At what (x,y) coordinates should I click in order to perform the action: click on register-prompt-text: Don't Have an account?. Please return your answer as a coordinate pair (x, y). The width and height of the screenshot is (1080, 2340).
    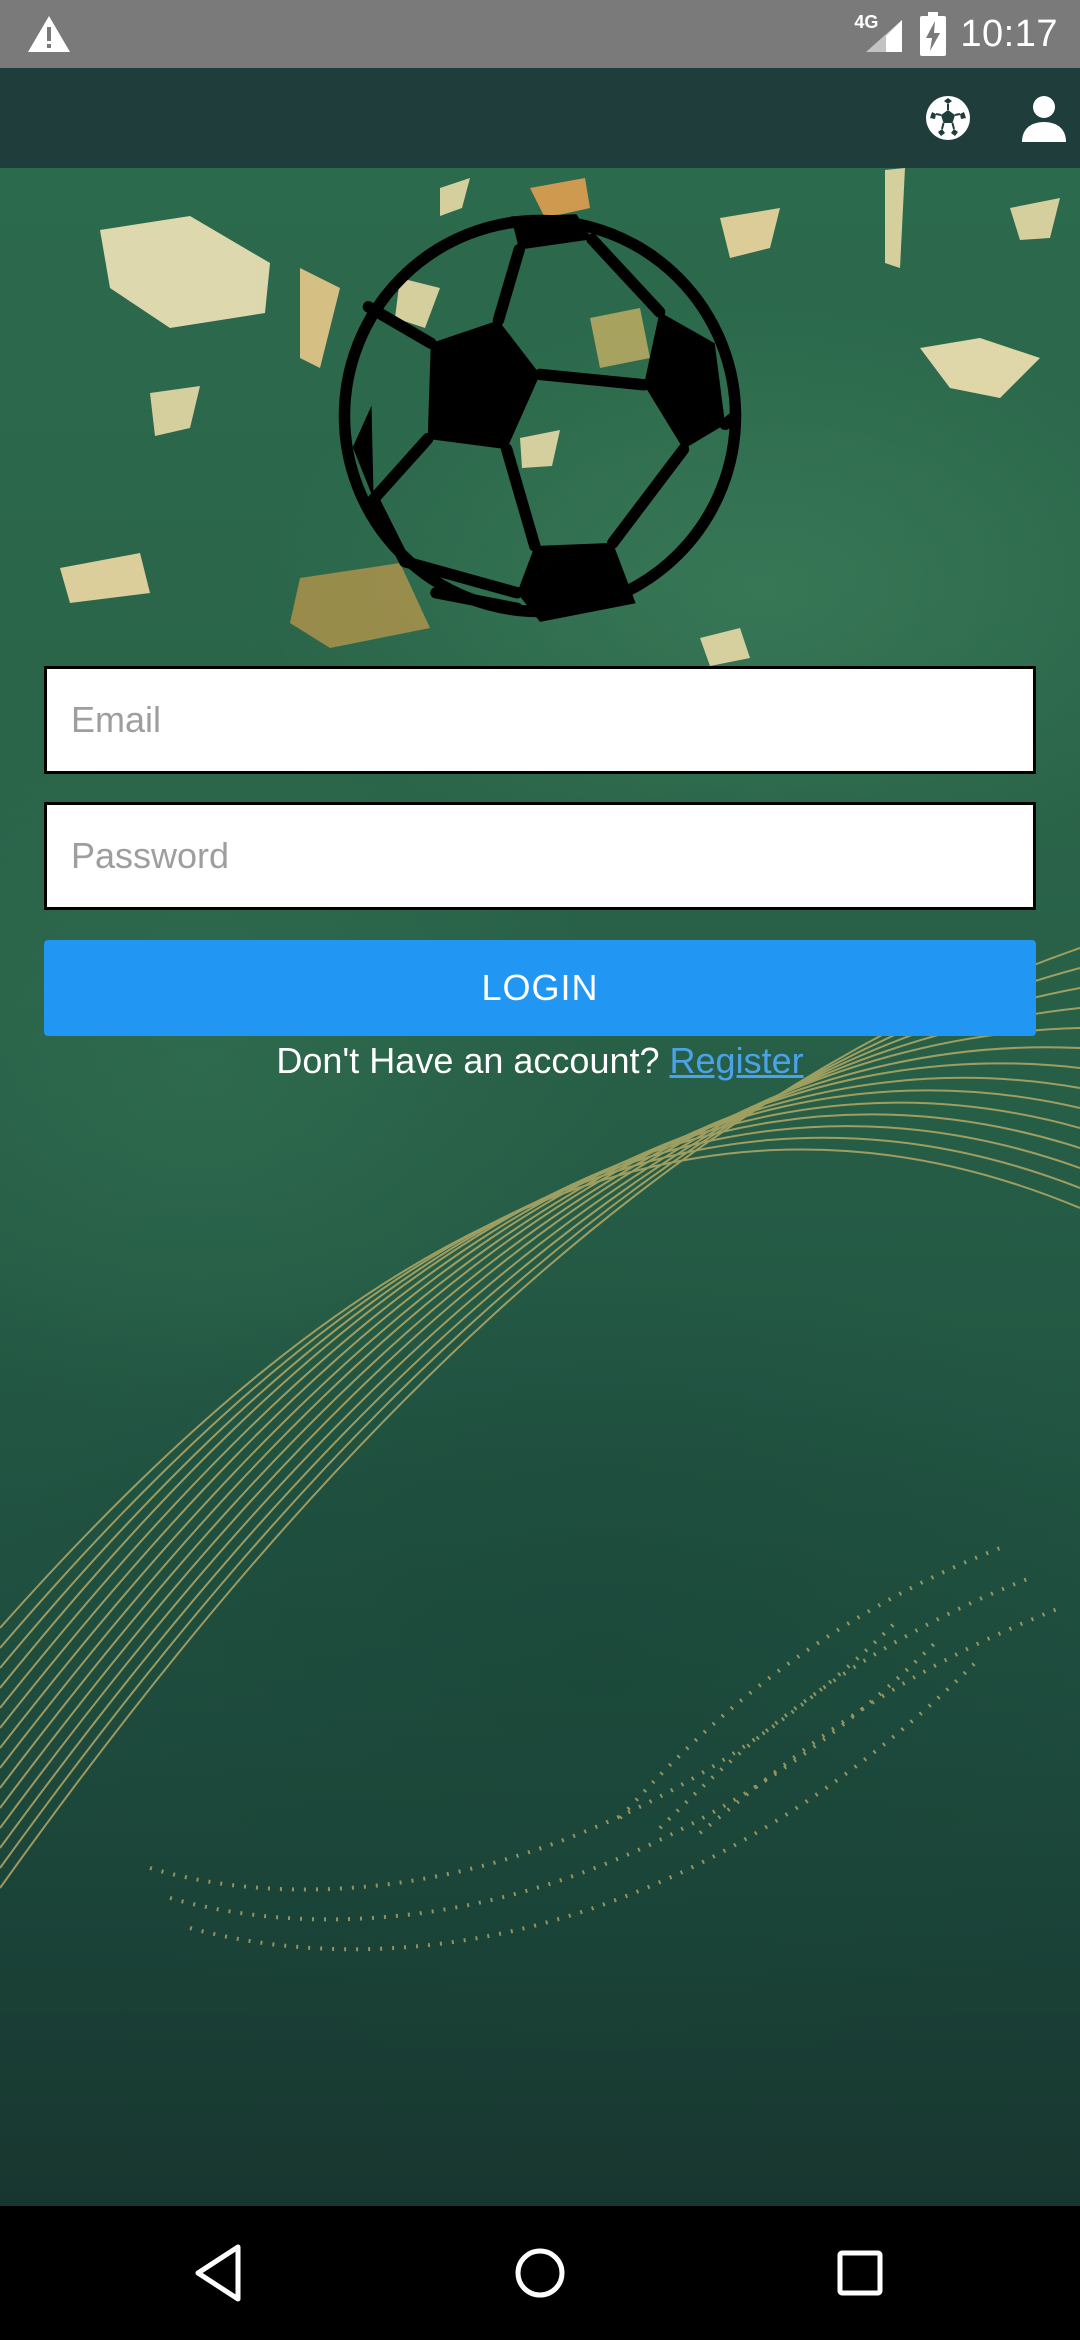
    Looking at the image, I should click on (468, 1060).